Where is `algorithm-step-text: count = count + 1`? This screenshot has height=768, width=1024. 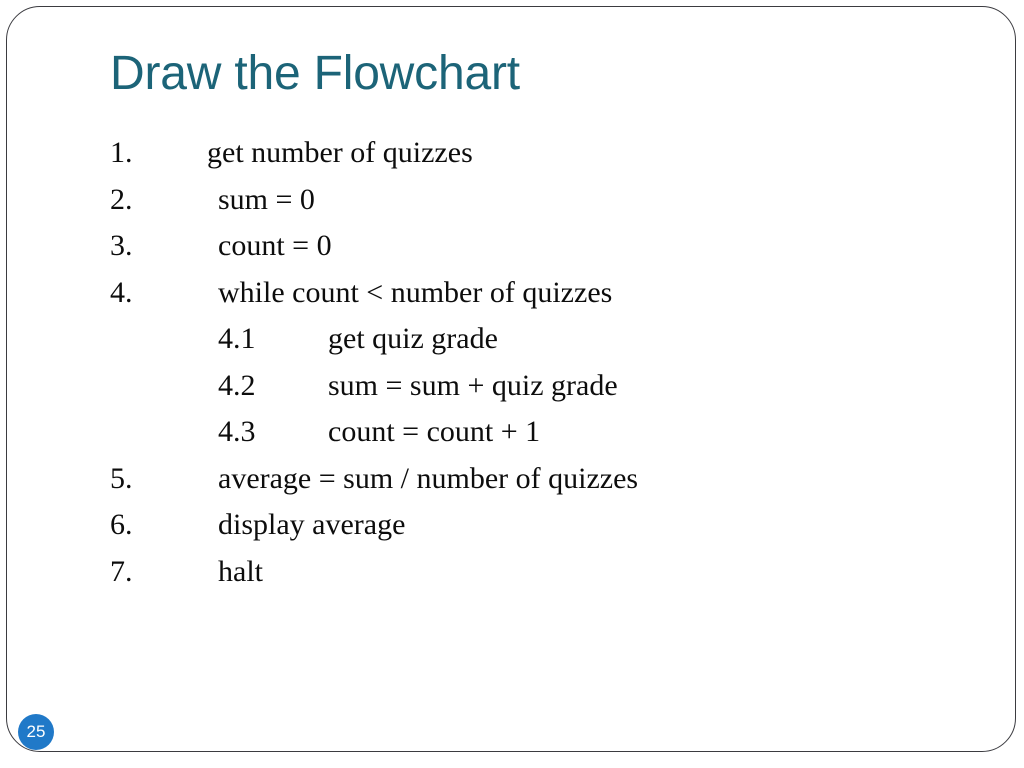 algorithm-step-text: count = count + 1 is located at coordinates (434, 431).